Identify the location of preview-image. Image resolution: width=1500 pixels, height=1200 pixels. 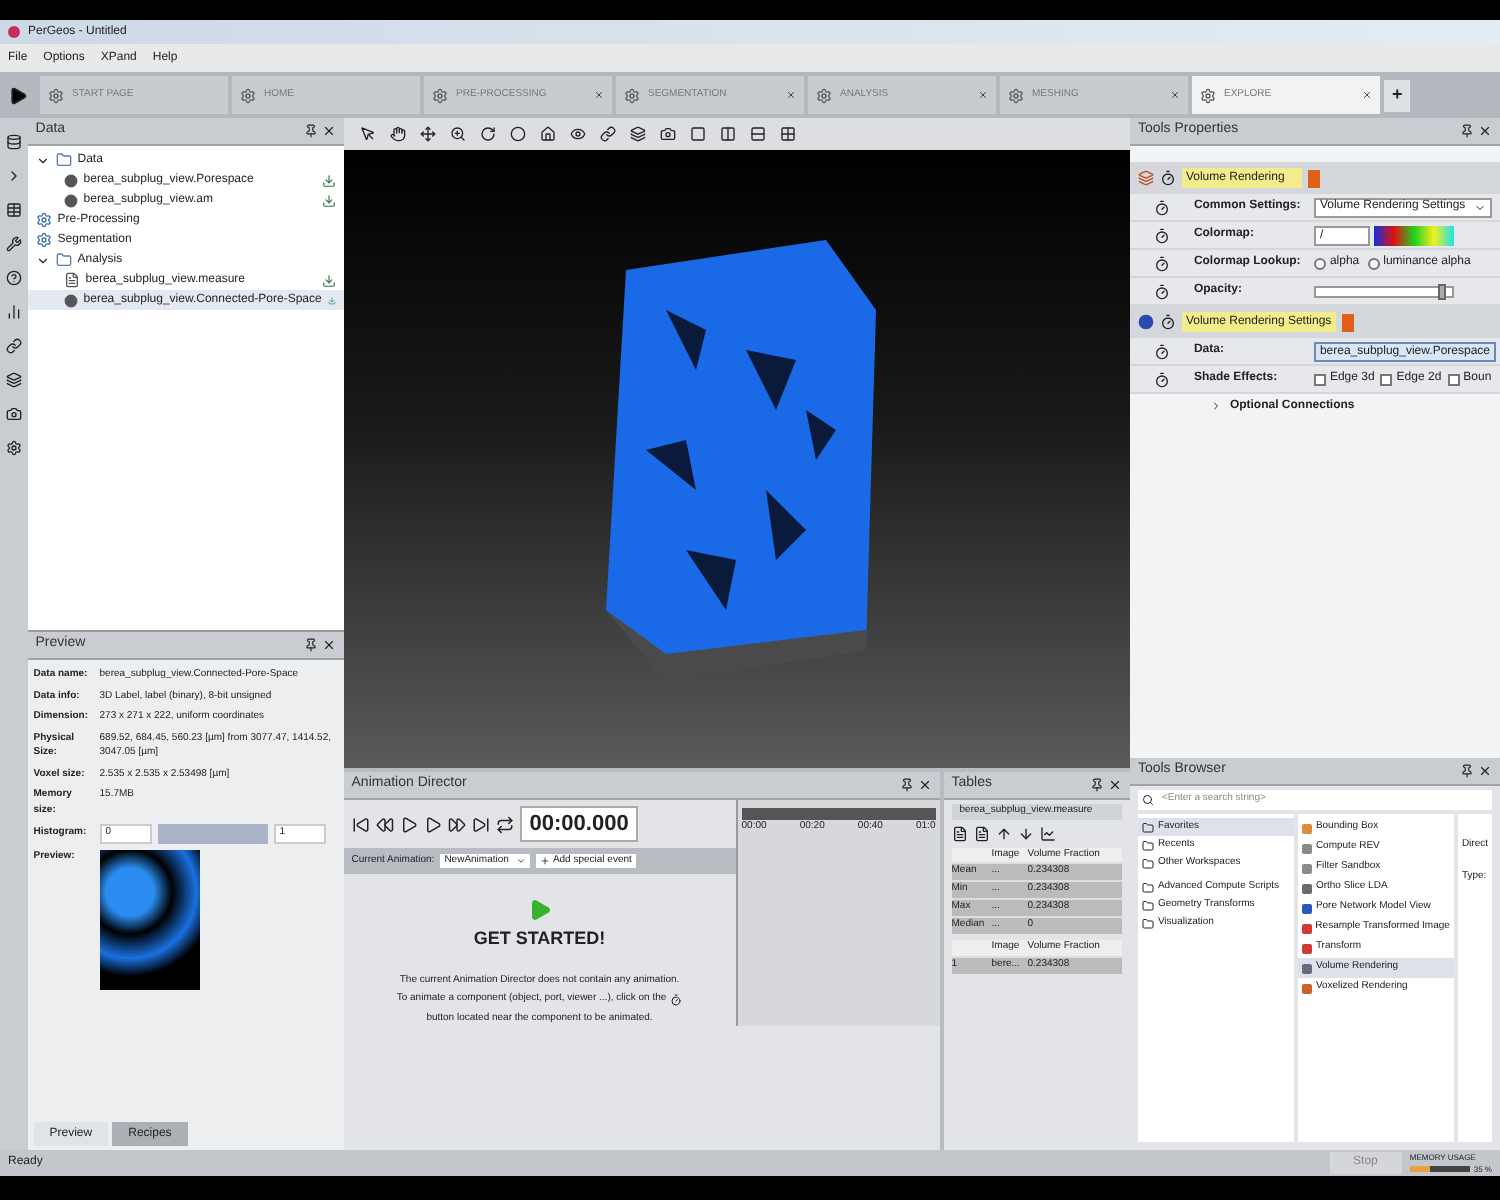
(149, 920).